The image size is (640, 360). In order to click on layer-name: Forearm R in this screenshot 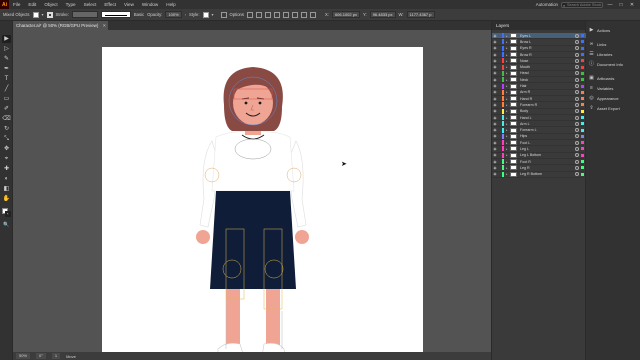, I will do `click(547, 105)`.